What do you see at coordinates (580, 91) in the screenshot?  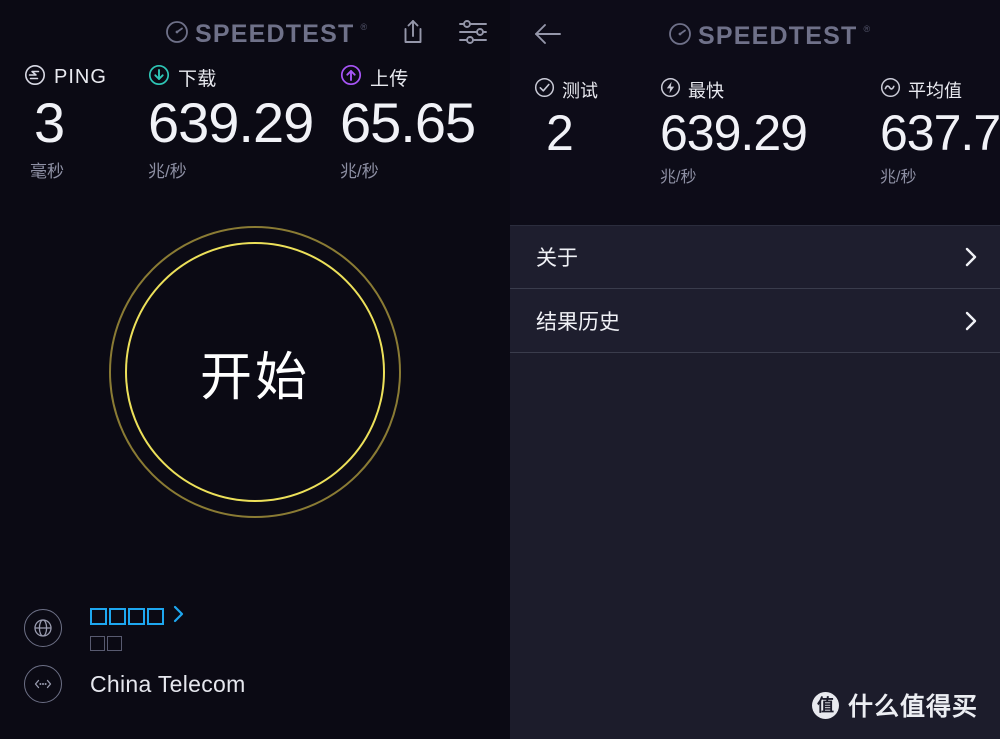 I see `metric-tests-label: 测试` at bounding box center [580, 91].